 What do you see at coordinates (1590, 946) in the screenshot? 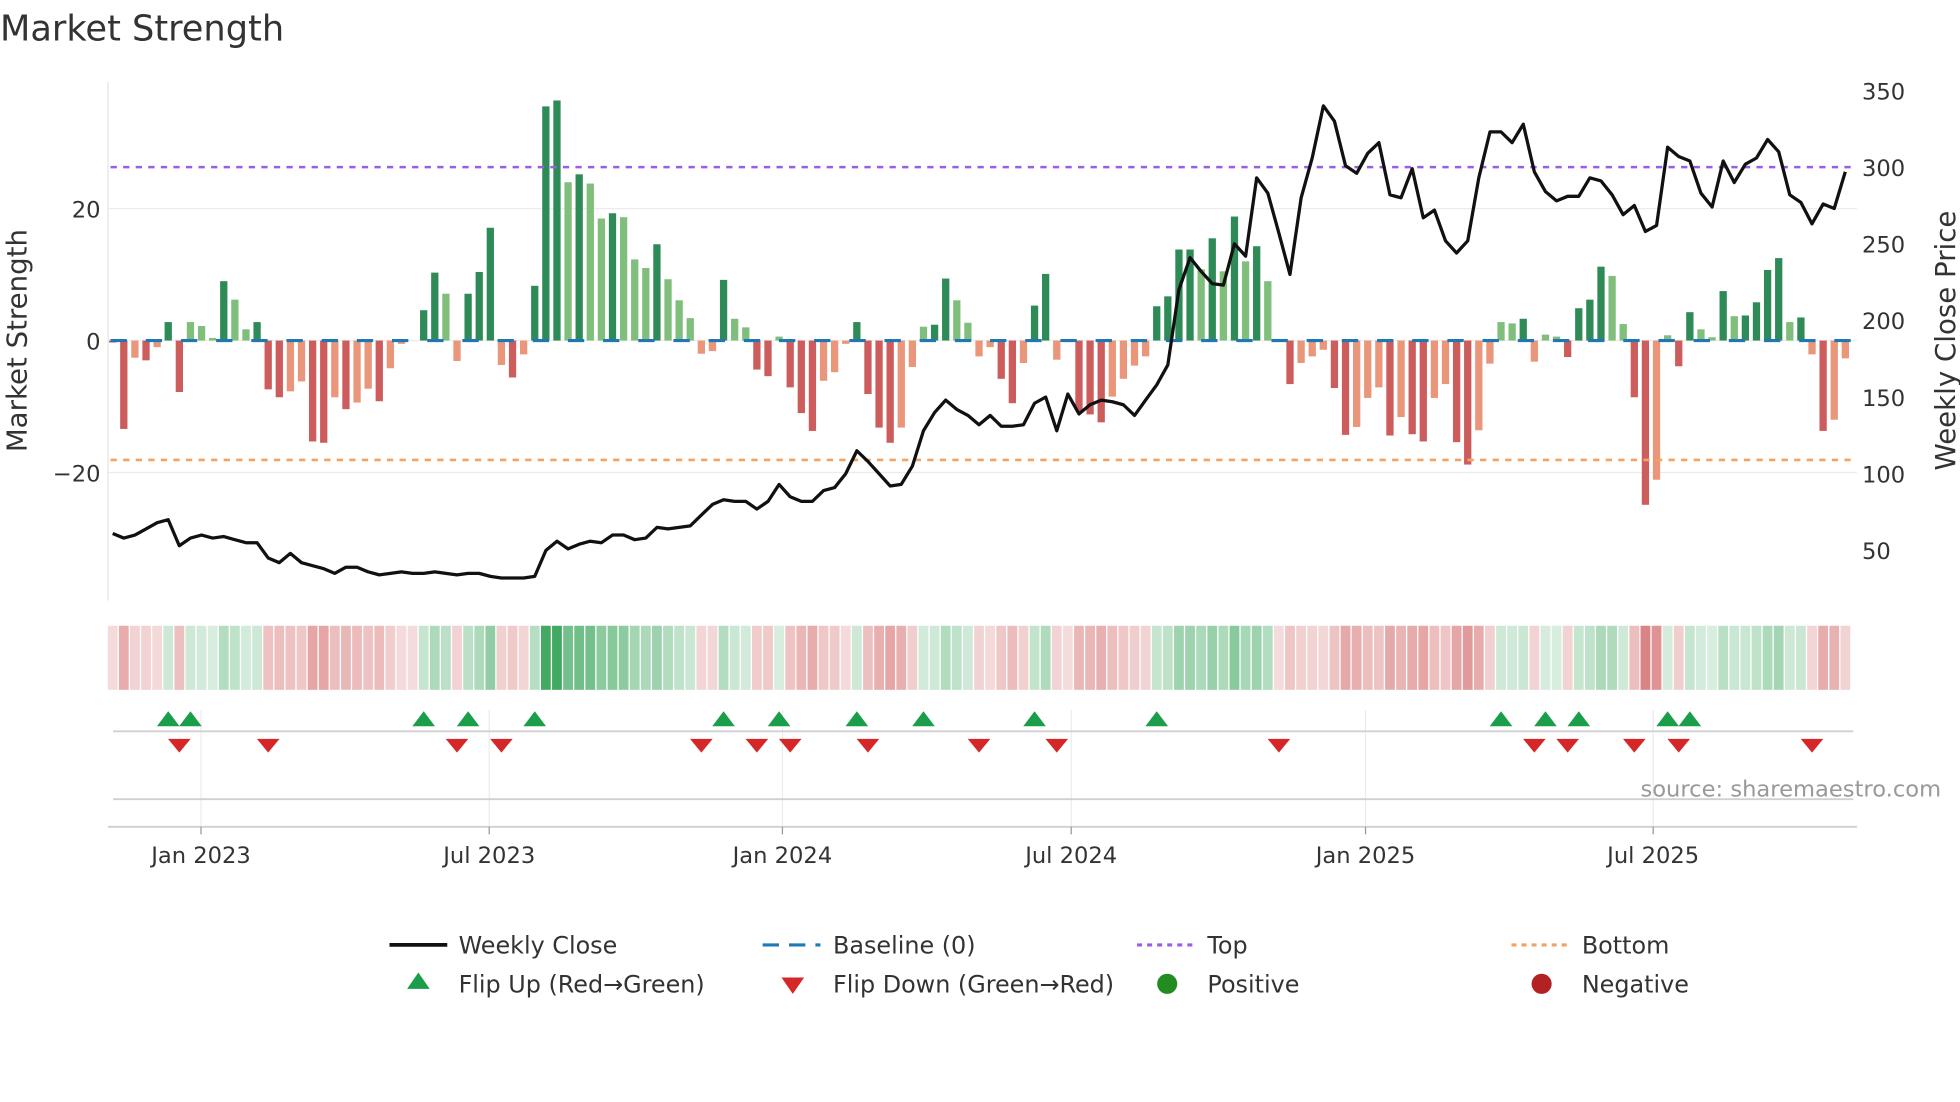
I see `legend-bottom: Bottom` at bounding box center [1590, 946].